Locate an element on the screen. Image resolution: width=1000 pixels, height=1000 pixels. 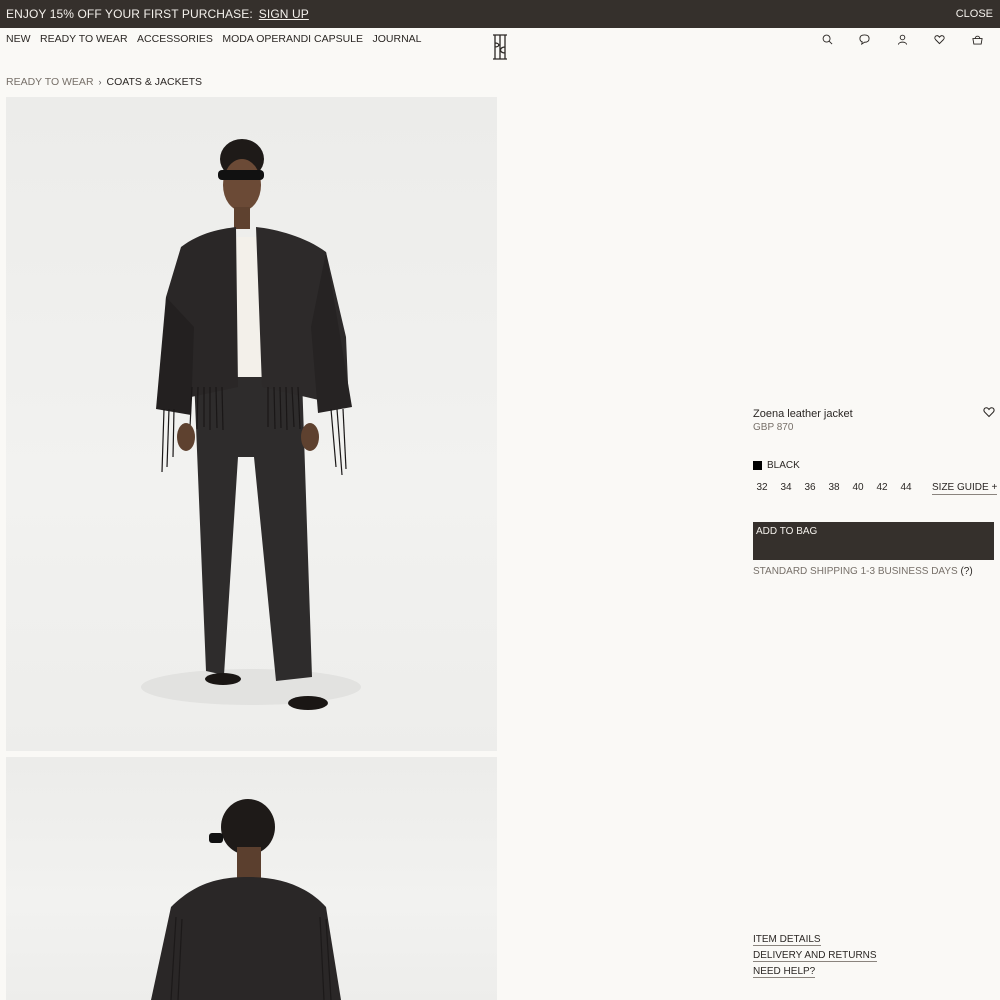
wishlist-icon is located at coordinates (940, 39).